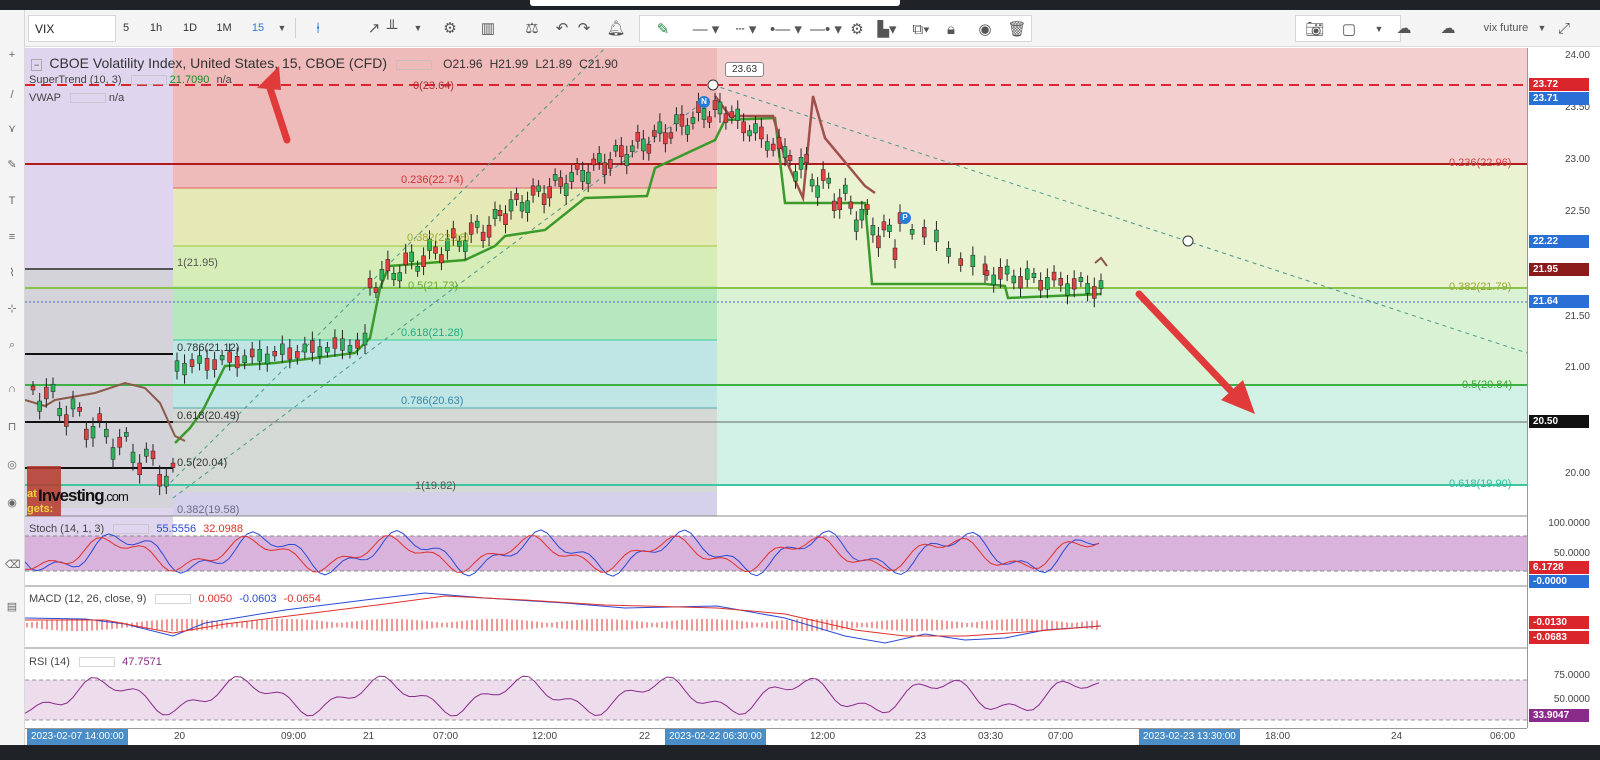 This screenshot has width=1600, height=760. What do you see at coordinates (87, 98) in the screenshot?
I see `vwap-settings-icon` at bounding box center [87, 98].